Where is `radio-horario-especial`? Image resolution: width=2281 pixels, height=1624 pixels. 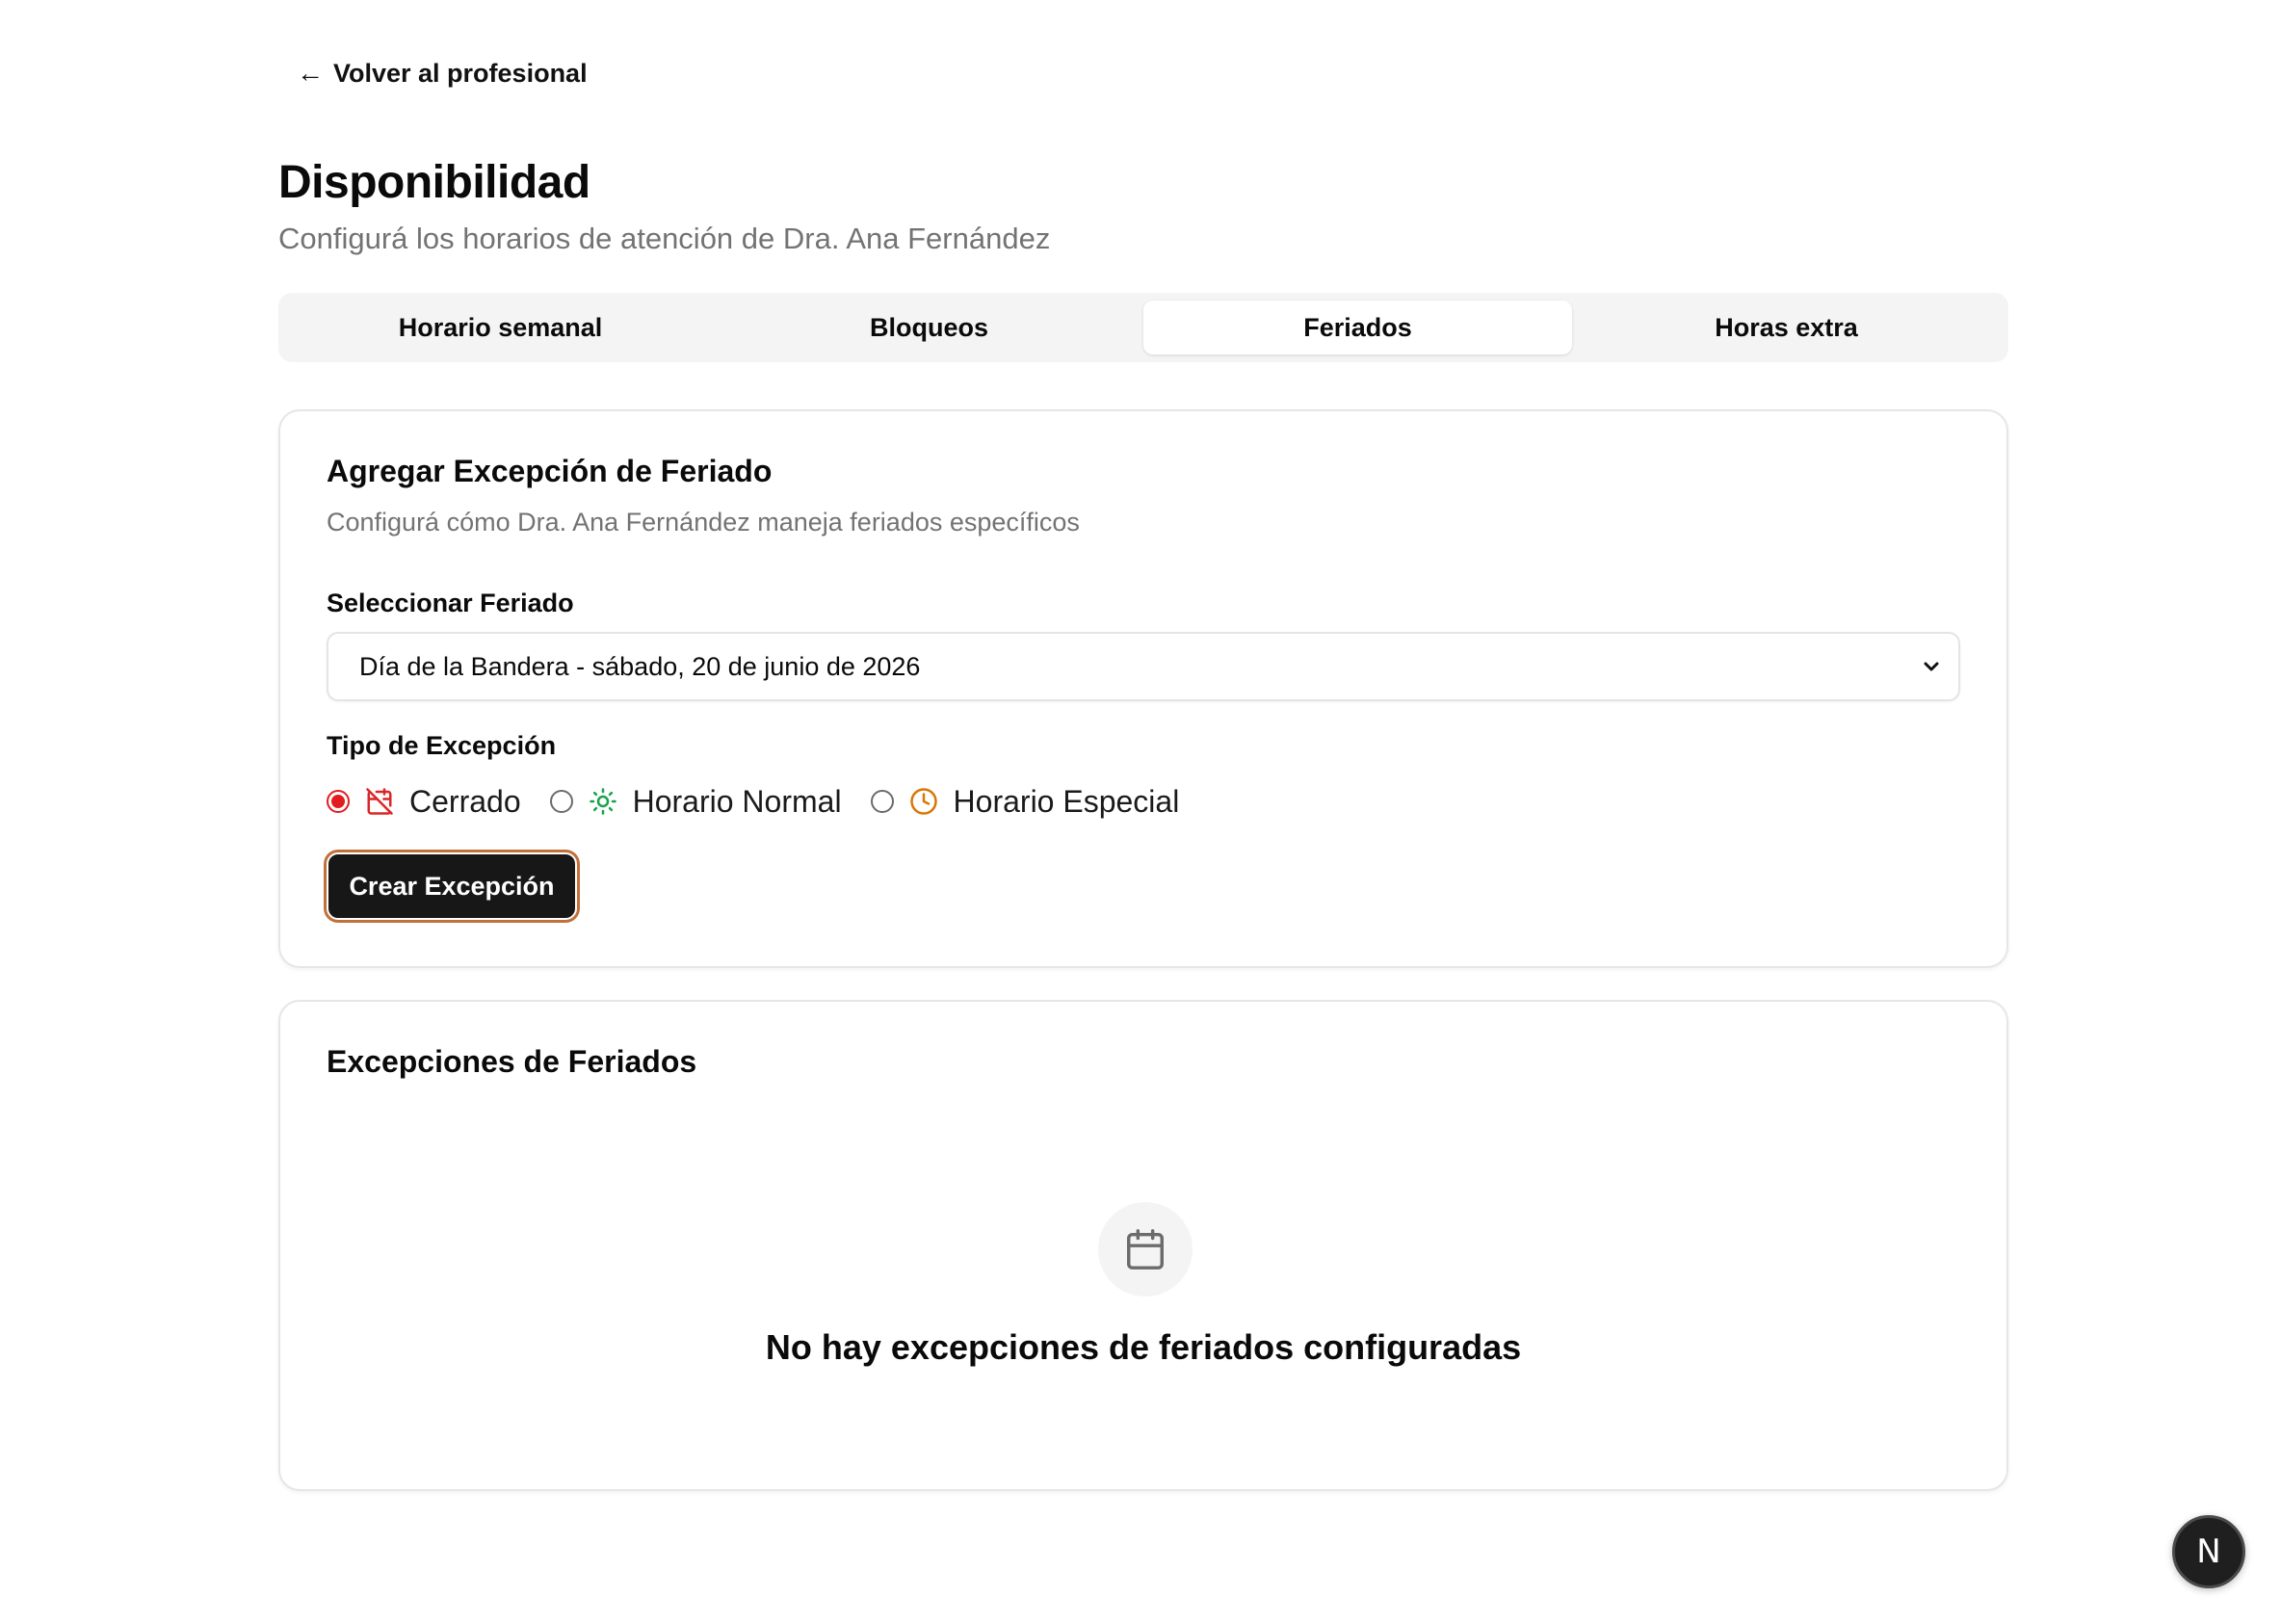
radio-horario-especial is located at coordinates (882, 801).